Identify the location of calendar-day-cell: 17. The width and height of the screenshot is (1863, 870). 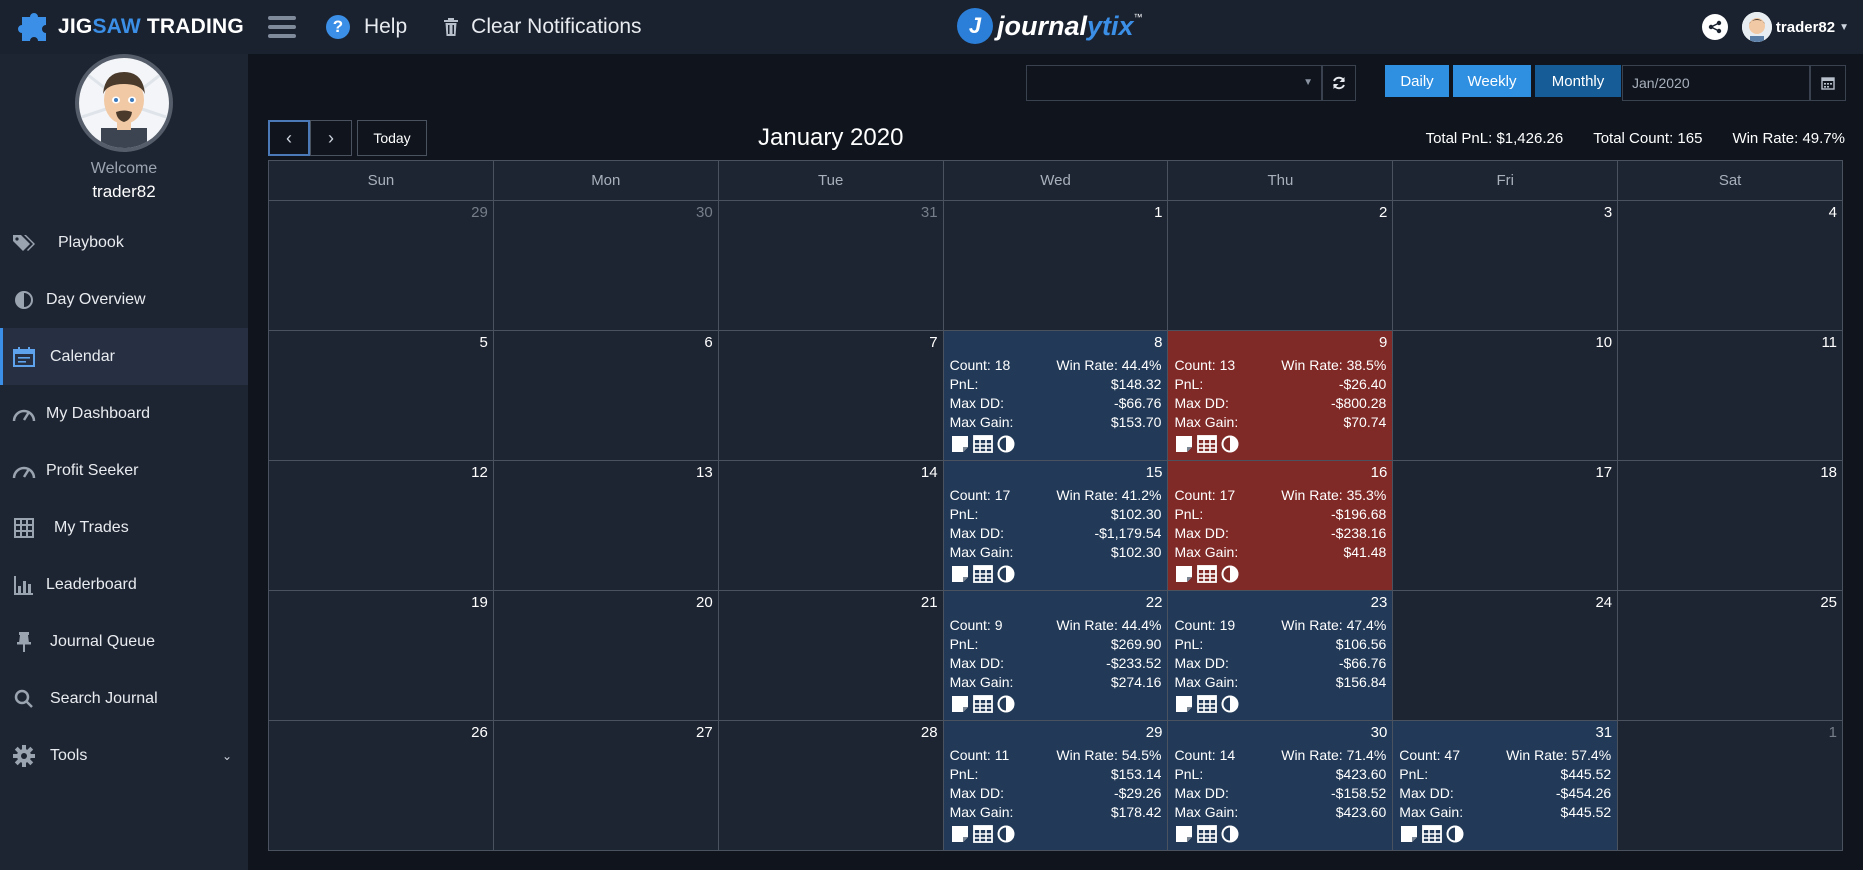
(1506, 526).